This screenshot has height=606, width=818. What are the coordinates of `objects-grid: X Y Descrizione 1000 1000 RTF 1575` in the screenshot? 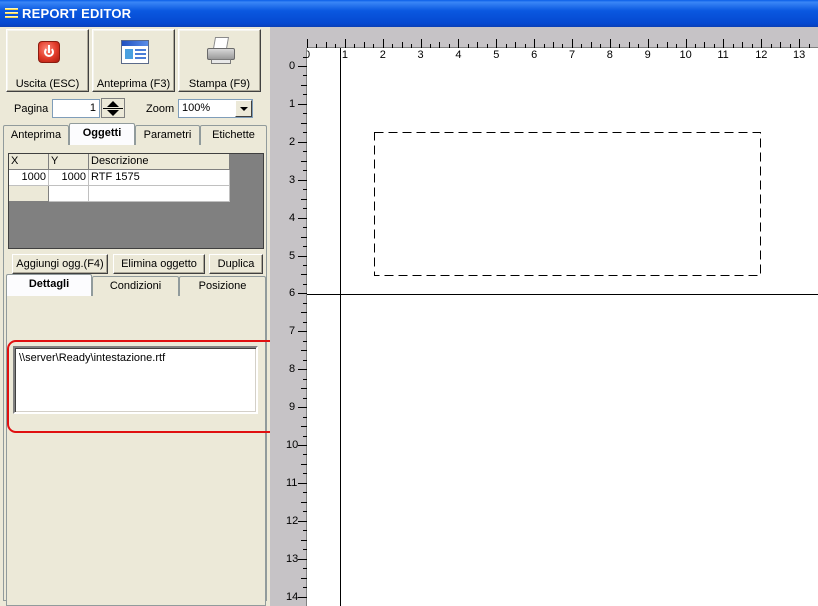 It's located at (136, 201).